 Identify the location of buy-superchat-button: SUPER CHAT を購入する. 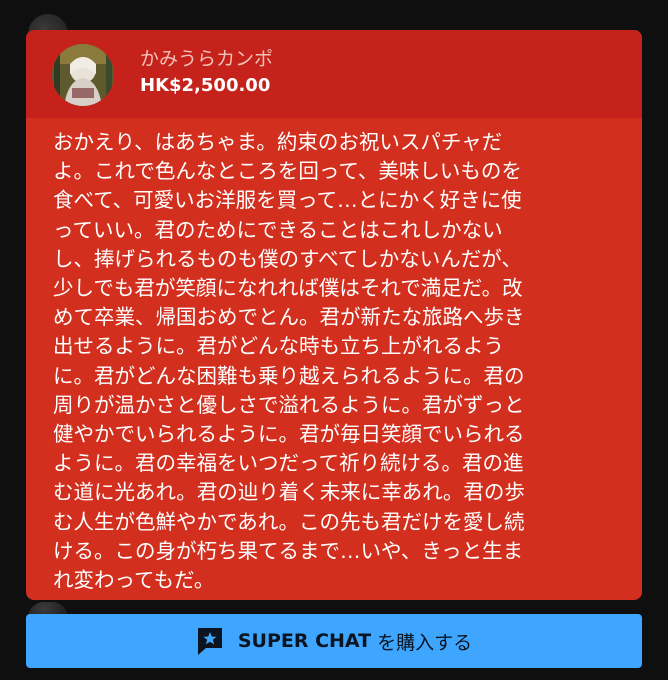
(334, 641).